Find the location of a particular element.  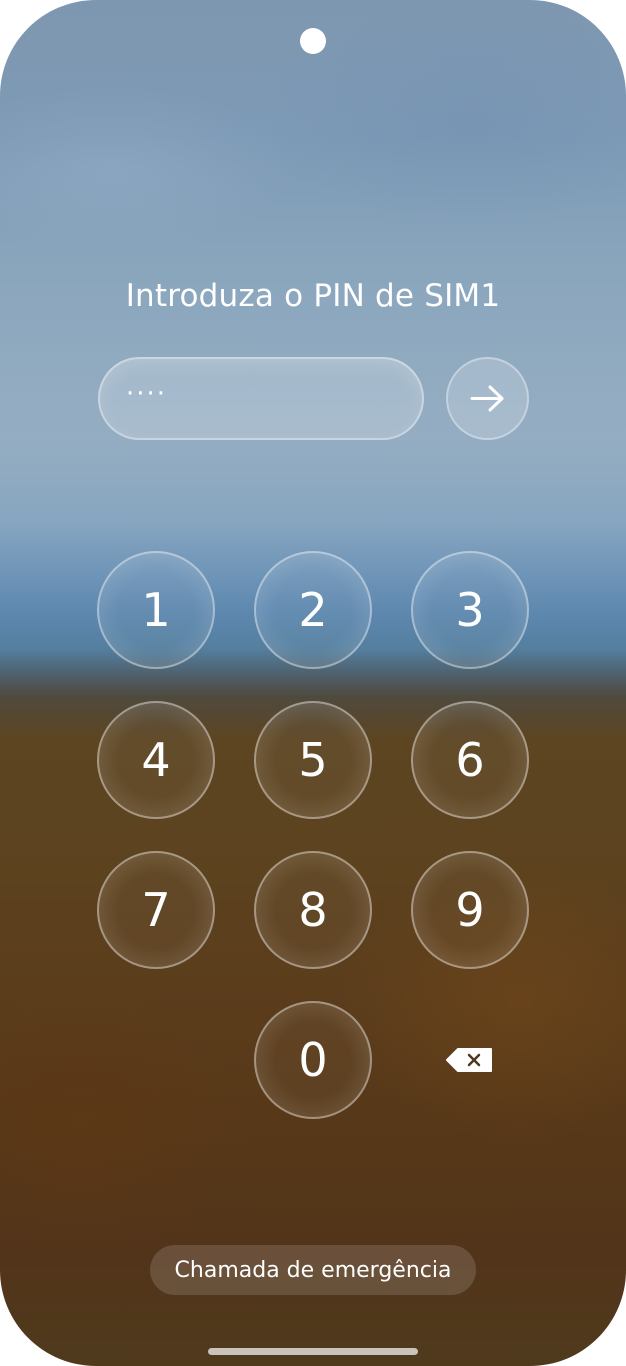

emergency-call-button: Chamada de emergência is located at coordinates (313, 1270).